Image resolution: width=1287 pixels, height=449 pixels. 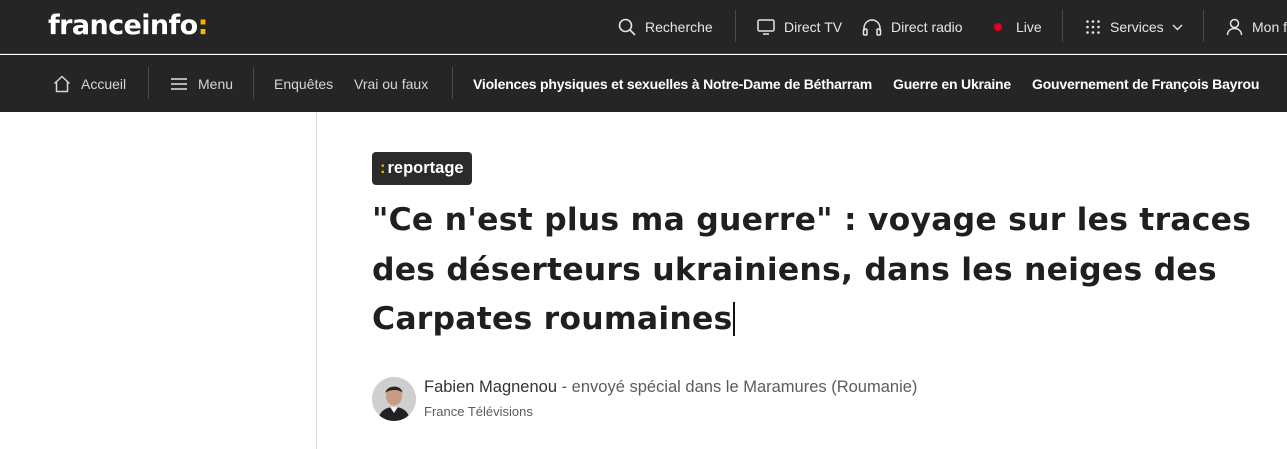 What do you see at coordinates (425, 168) in the screenshot?
I see `badge-label: reportage` at bounding box center [425, 168].